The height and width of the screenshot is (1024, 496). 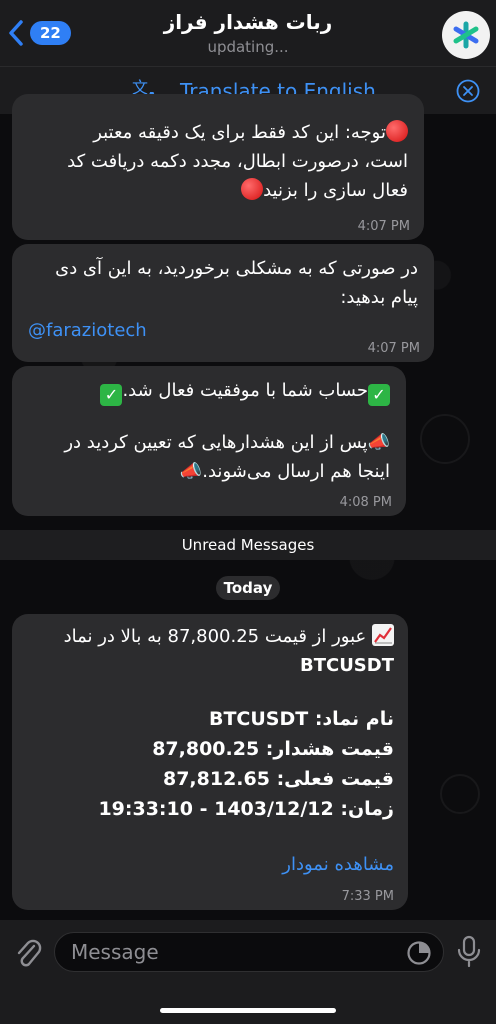 I want to click on message-line: ✓حساب شما با موفقیت فعال شد.✓, so click(x=209, y=391).